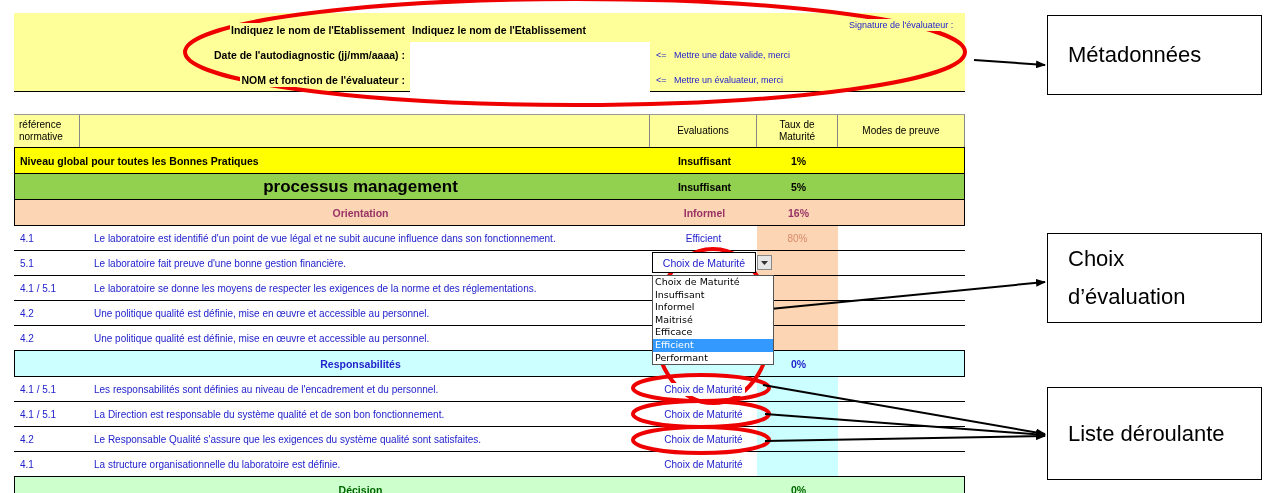  I want to click on requirement-text: Le laboratoire est identifié d'un point de vue légal et ne subit aucune influence dans son fonctionnement., so click(325, 238).